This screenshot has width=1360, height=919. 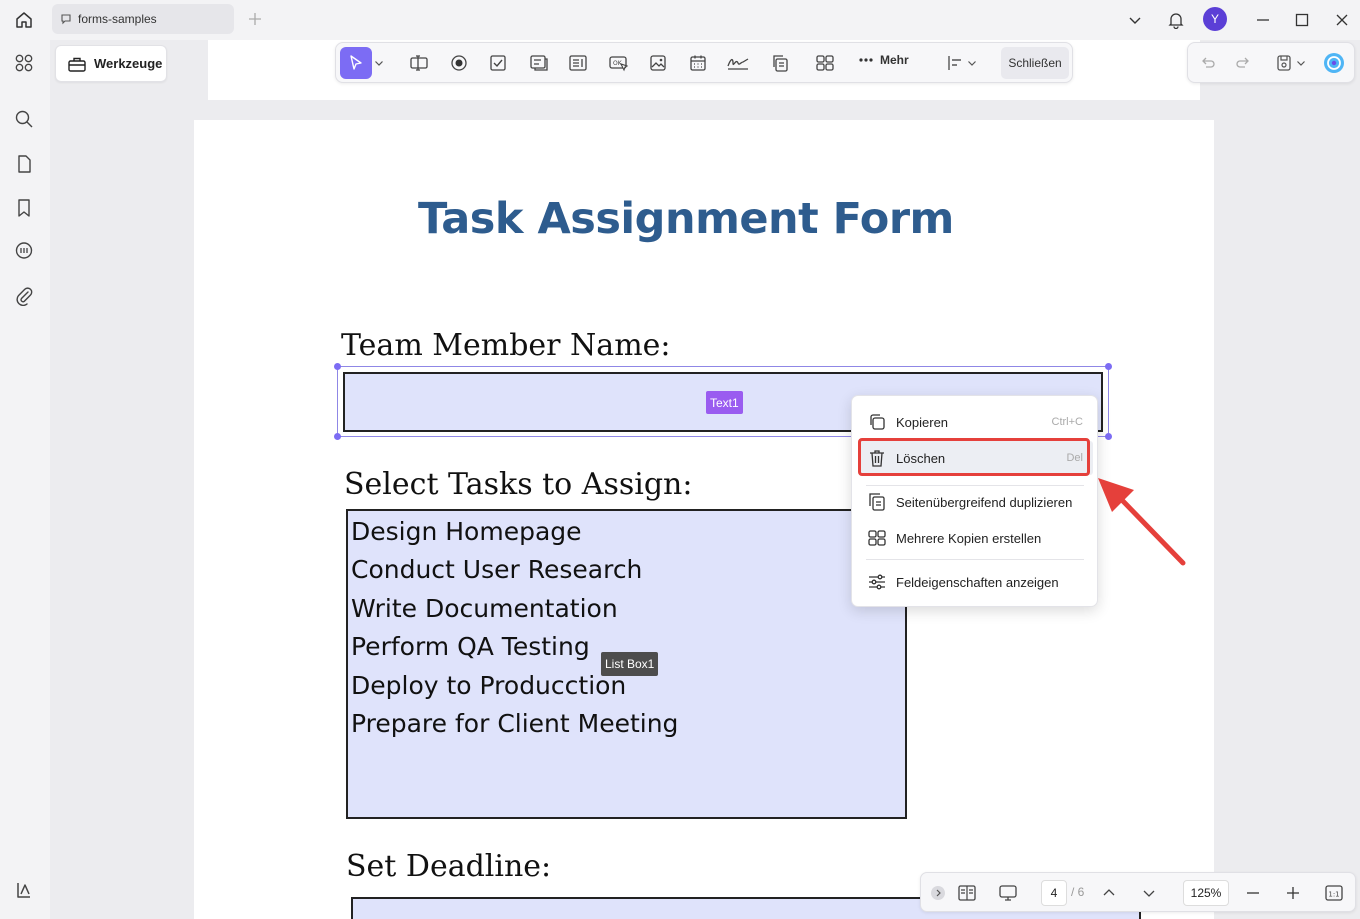 I want to click on list-box-tool, so click(x=578, y=63).